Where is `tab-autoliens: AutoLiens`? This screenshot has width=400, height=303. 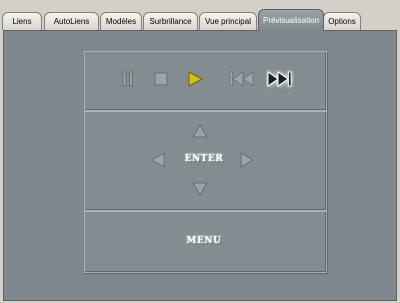
tab-autoliens: AutoLiens is located at coordinates (71, 21).